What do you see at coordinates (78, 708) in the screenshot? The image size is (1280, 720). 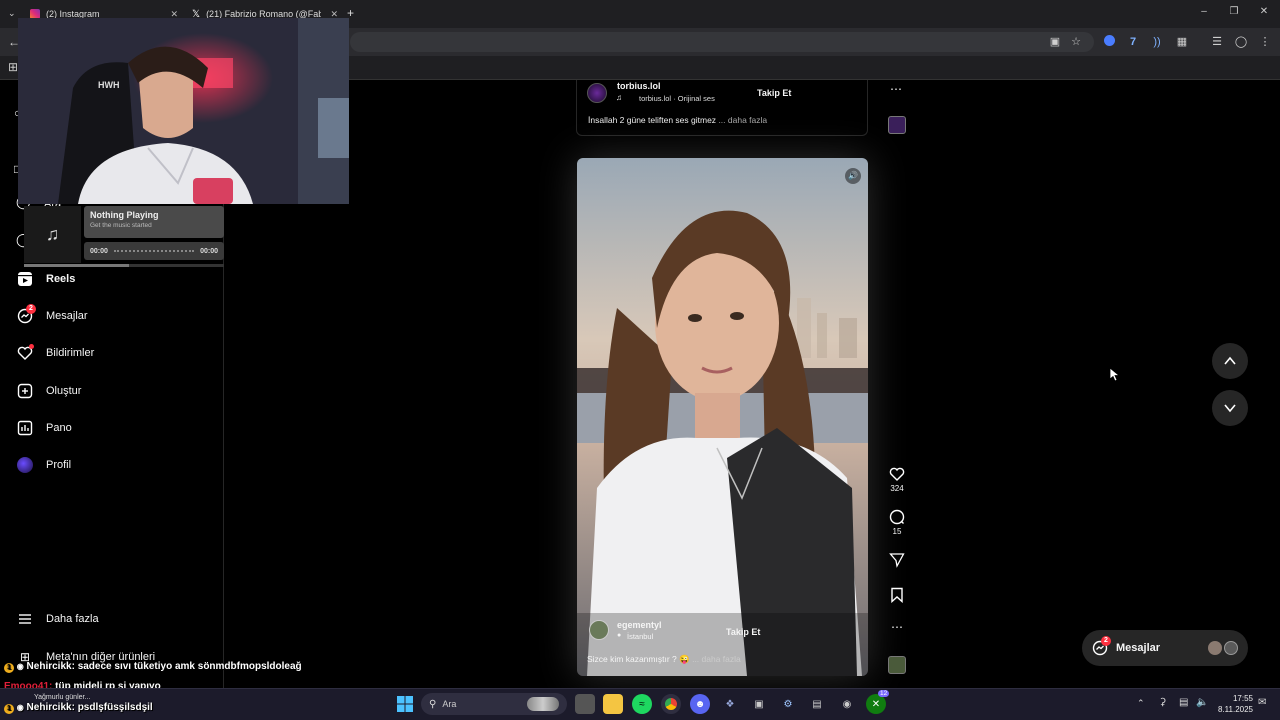 I see `chat-message: 1 ◉ Nehircikk: psdlşfüsşilsdşil` at bounding box center [78, 708].